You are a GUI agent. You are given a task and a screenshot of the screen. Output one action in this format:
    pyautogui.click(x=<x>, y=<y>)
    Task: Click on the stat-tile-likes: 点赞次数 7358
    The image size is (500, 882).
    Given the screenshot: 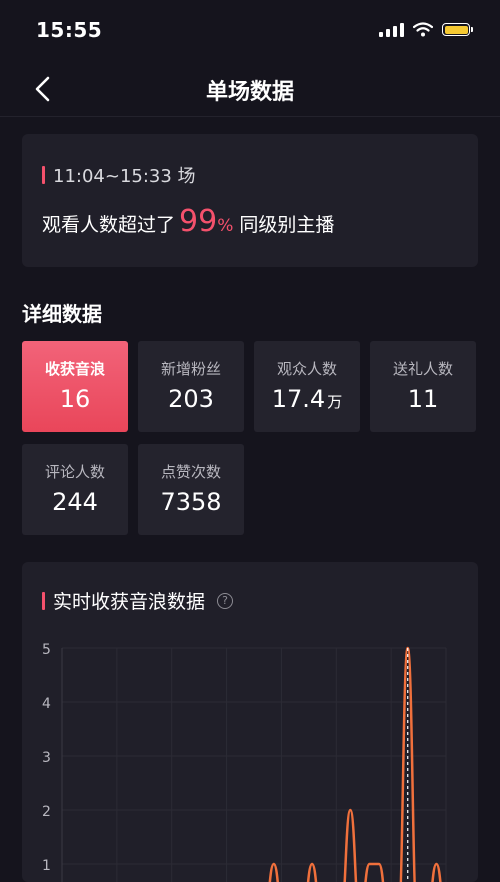 What is the action you would take?
    pyautogui.click(x=191, y=489)
    